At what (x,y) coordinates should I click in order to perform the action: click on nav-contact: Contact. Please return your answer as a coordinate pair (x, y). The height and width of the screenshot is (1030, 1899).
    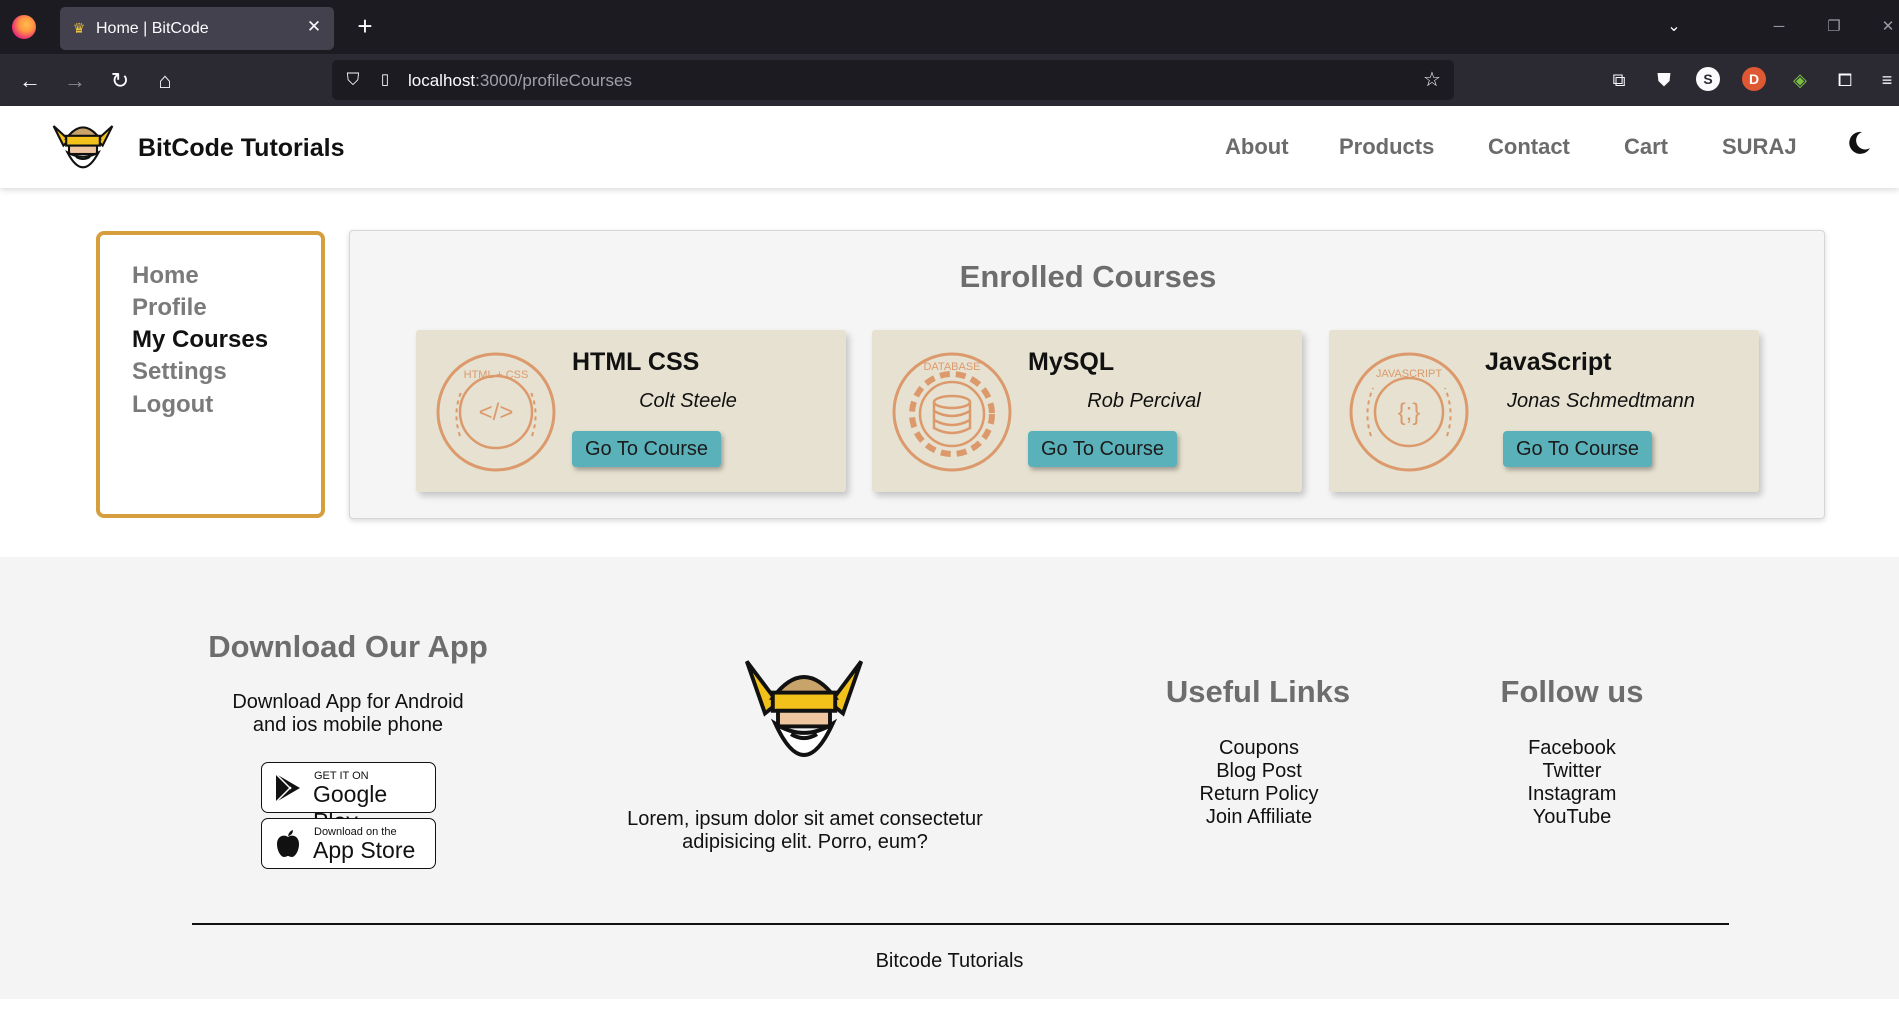
    Looking at the image, I should click on (1529, 147).